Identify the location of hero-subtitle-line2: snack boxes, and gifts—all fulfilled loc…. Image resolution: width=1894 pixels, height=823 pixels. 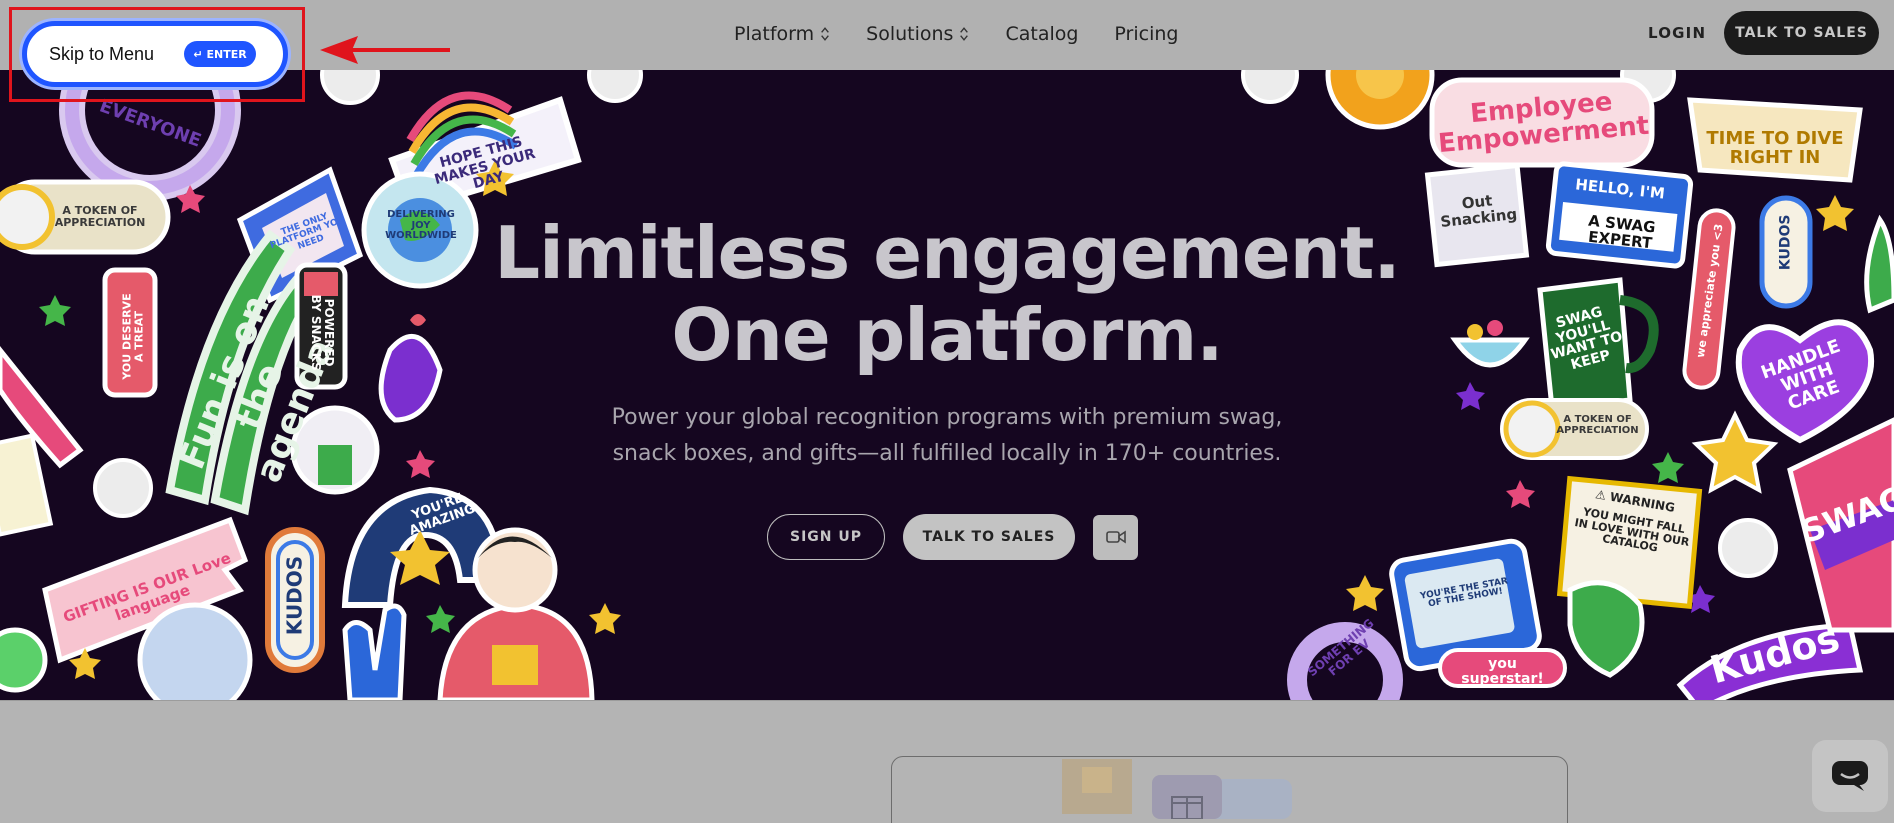
(947, 453).